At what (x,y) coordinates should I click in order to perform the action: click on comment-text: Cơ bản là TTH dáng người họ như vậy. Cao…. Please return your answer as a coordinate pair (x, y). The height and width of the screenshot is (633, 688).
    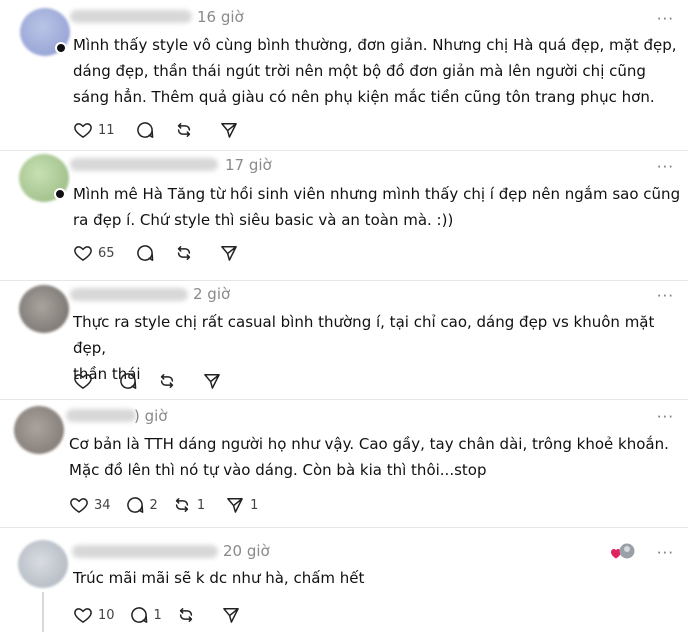
    Looking at the image, I should click on (369, 457).